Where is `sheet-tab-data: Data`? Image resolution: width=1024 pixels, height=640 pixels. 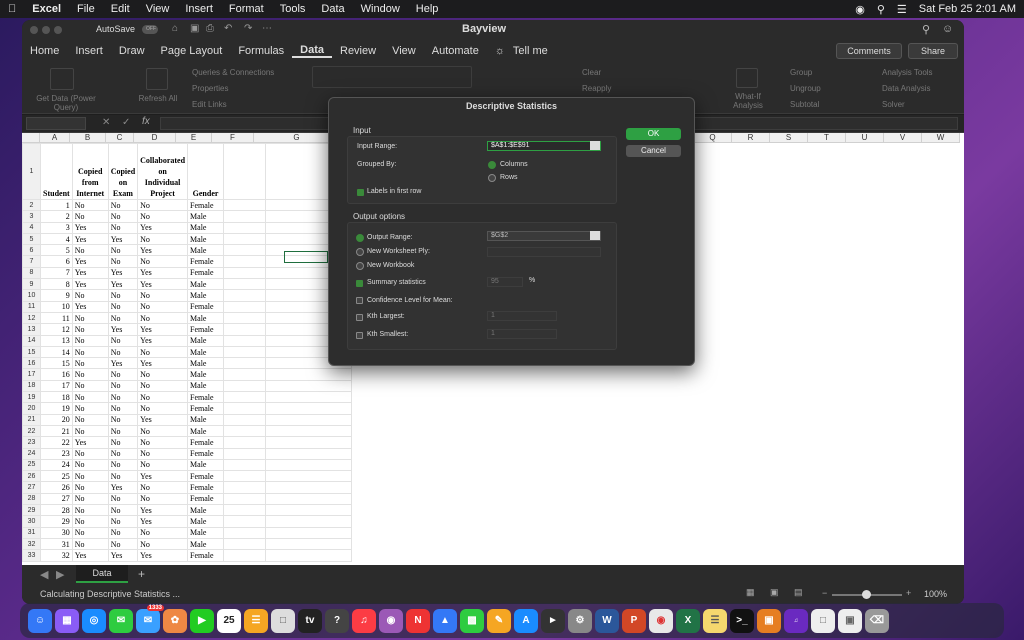
sheet-tab-data: Data is located at coordinates (102, 574).